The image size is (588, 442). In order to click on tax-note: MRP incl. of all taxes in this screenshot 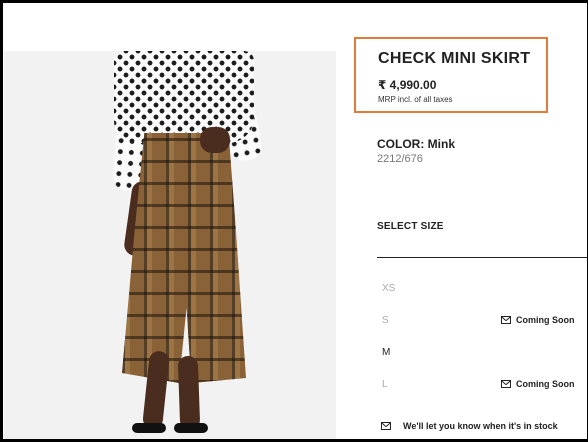, I will do `click(415, 99)`.